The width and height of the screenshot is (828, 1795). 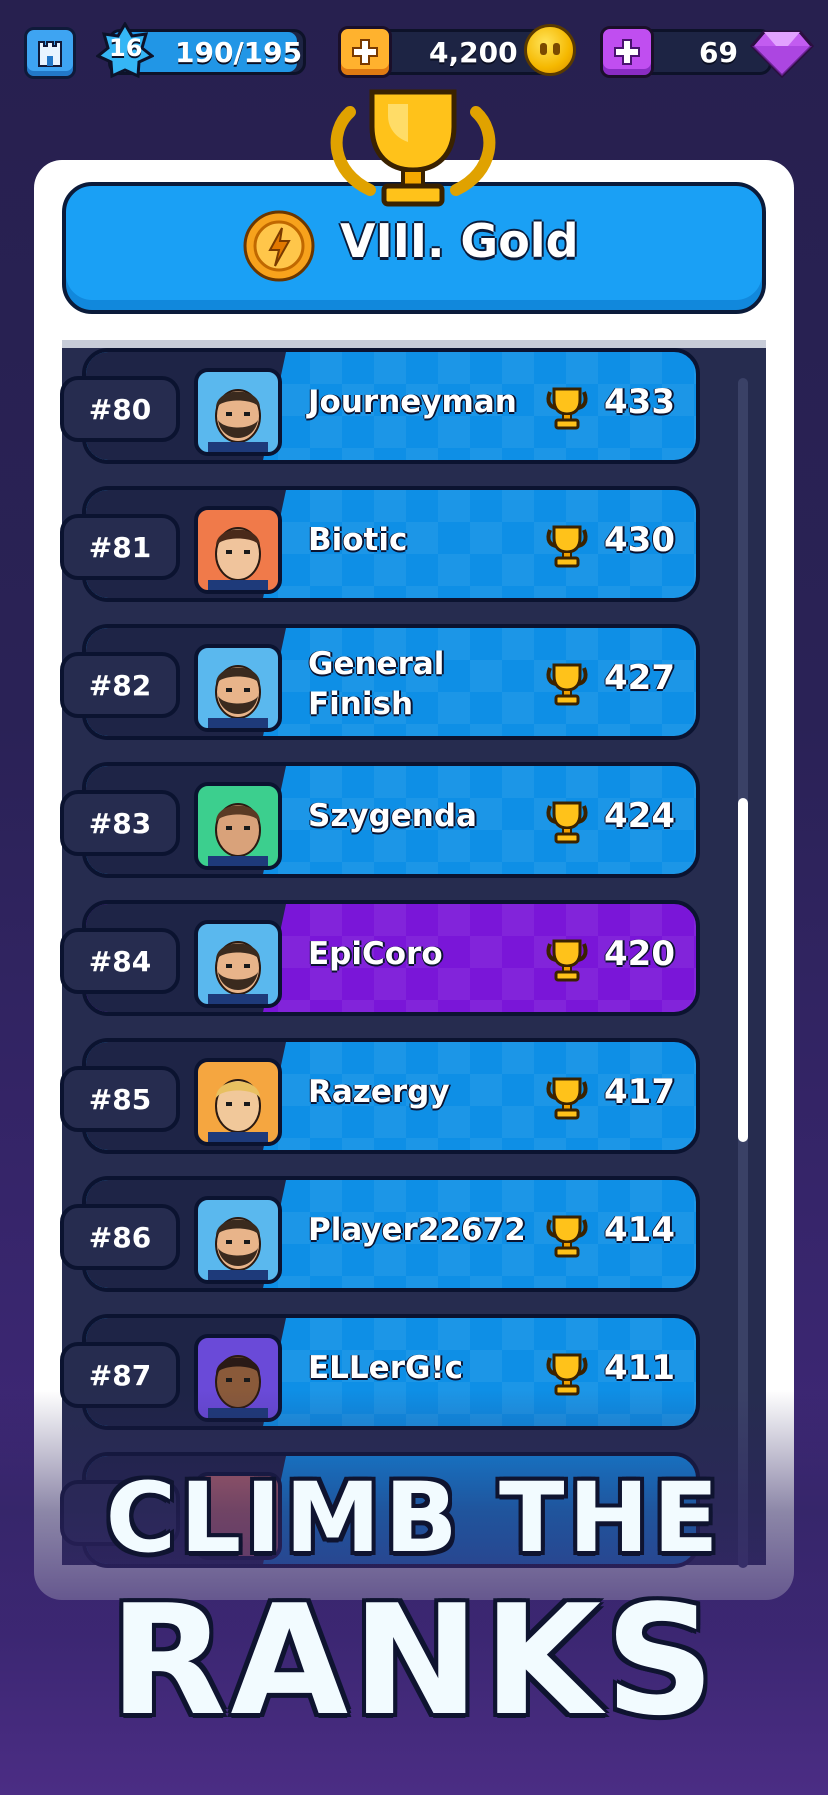 I want to click on leaderboard-row: #82 General Finish 427, so click(x=380, y=682).